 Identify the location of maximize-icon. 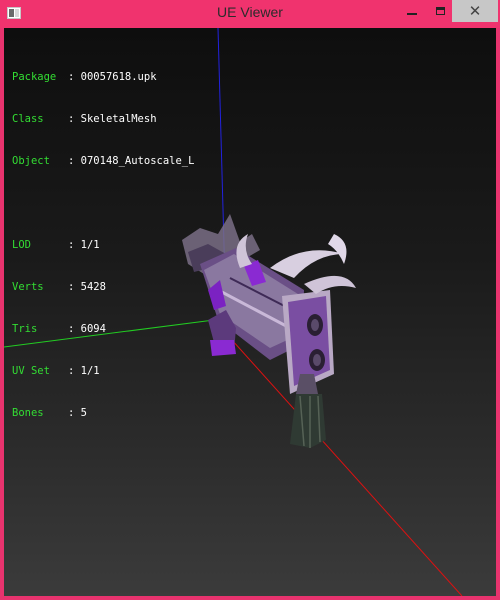
(440, 11).